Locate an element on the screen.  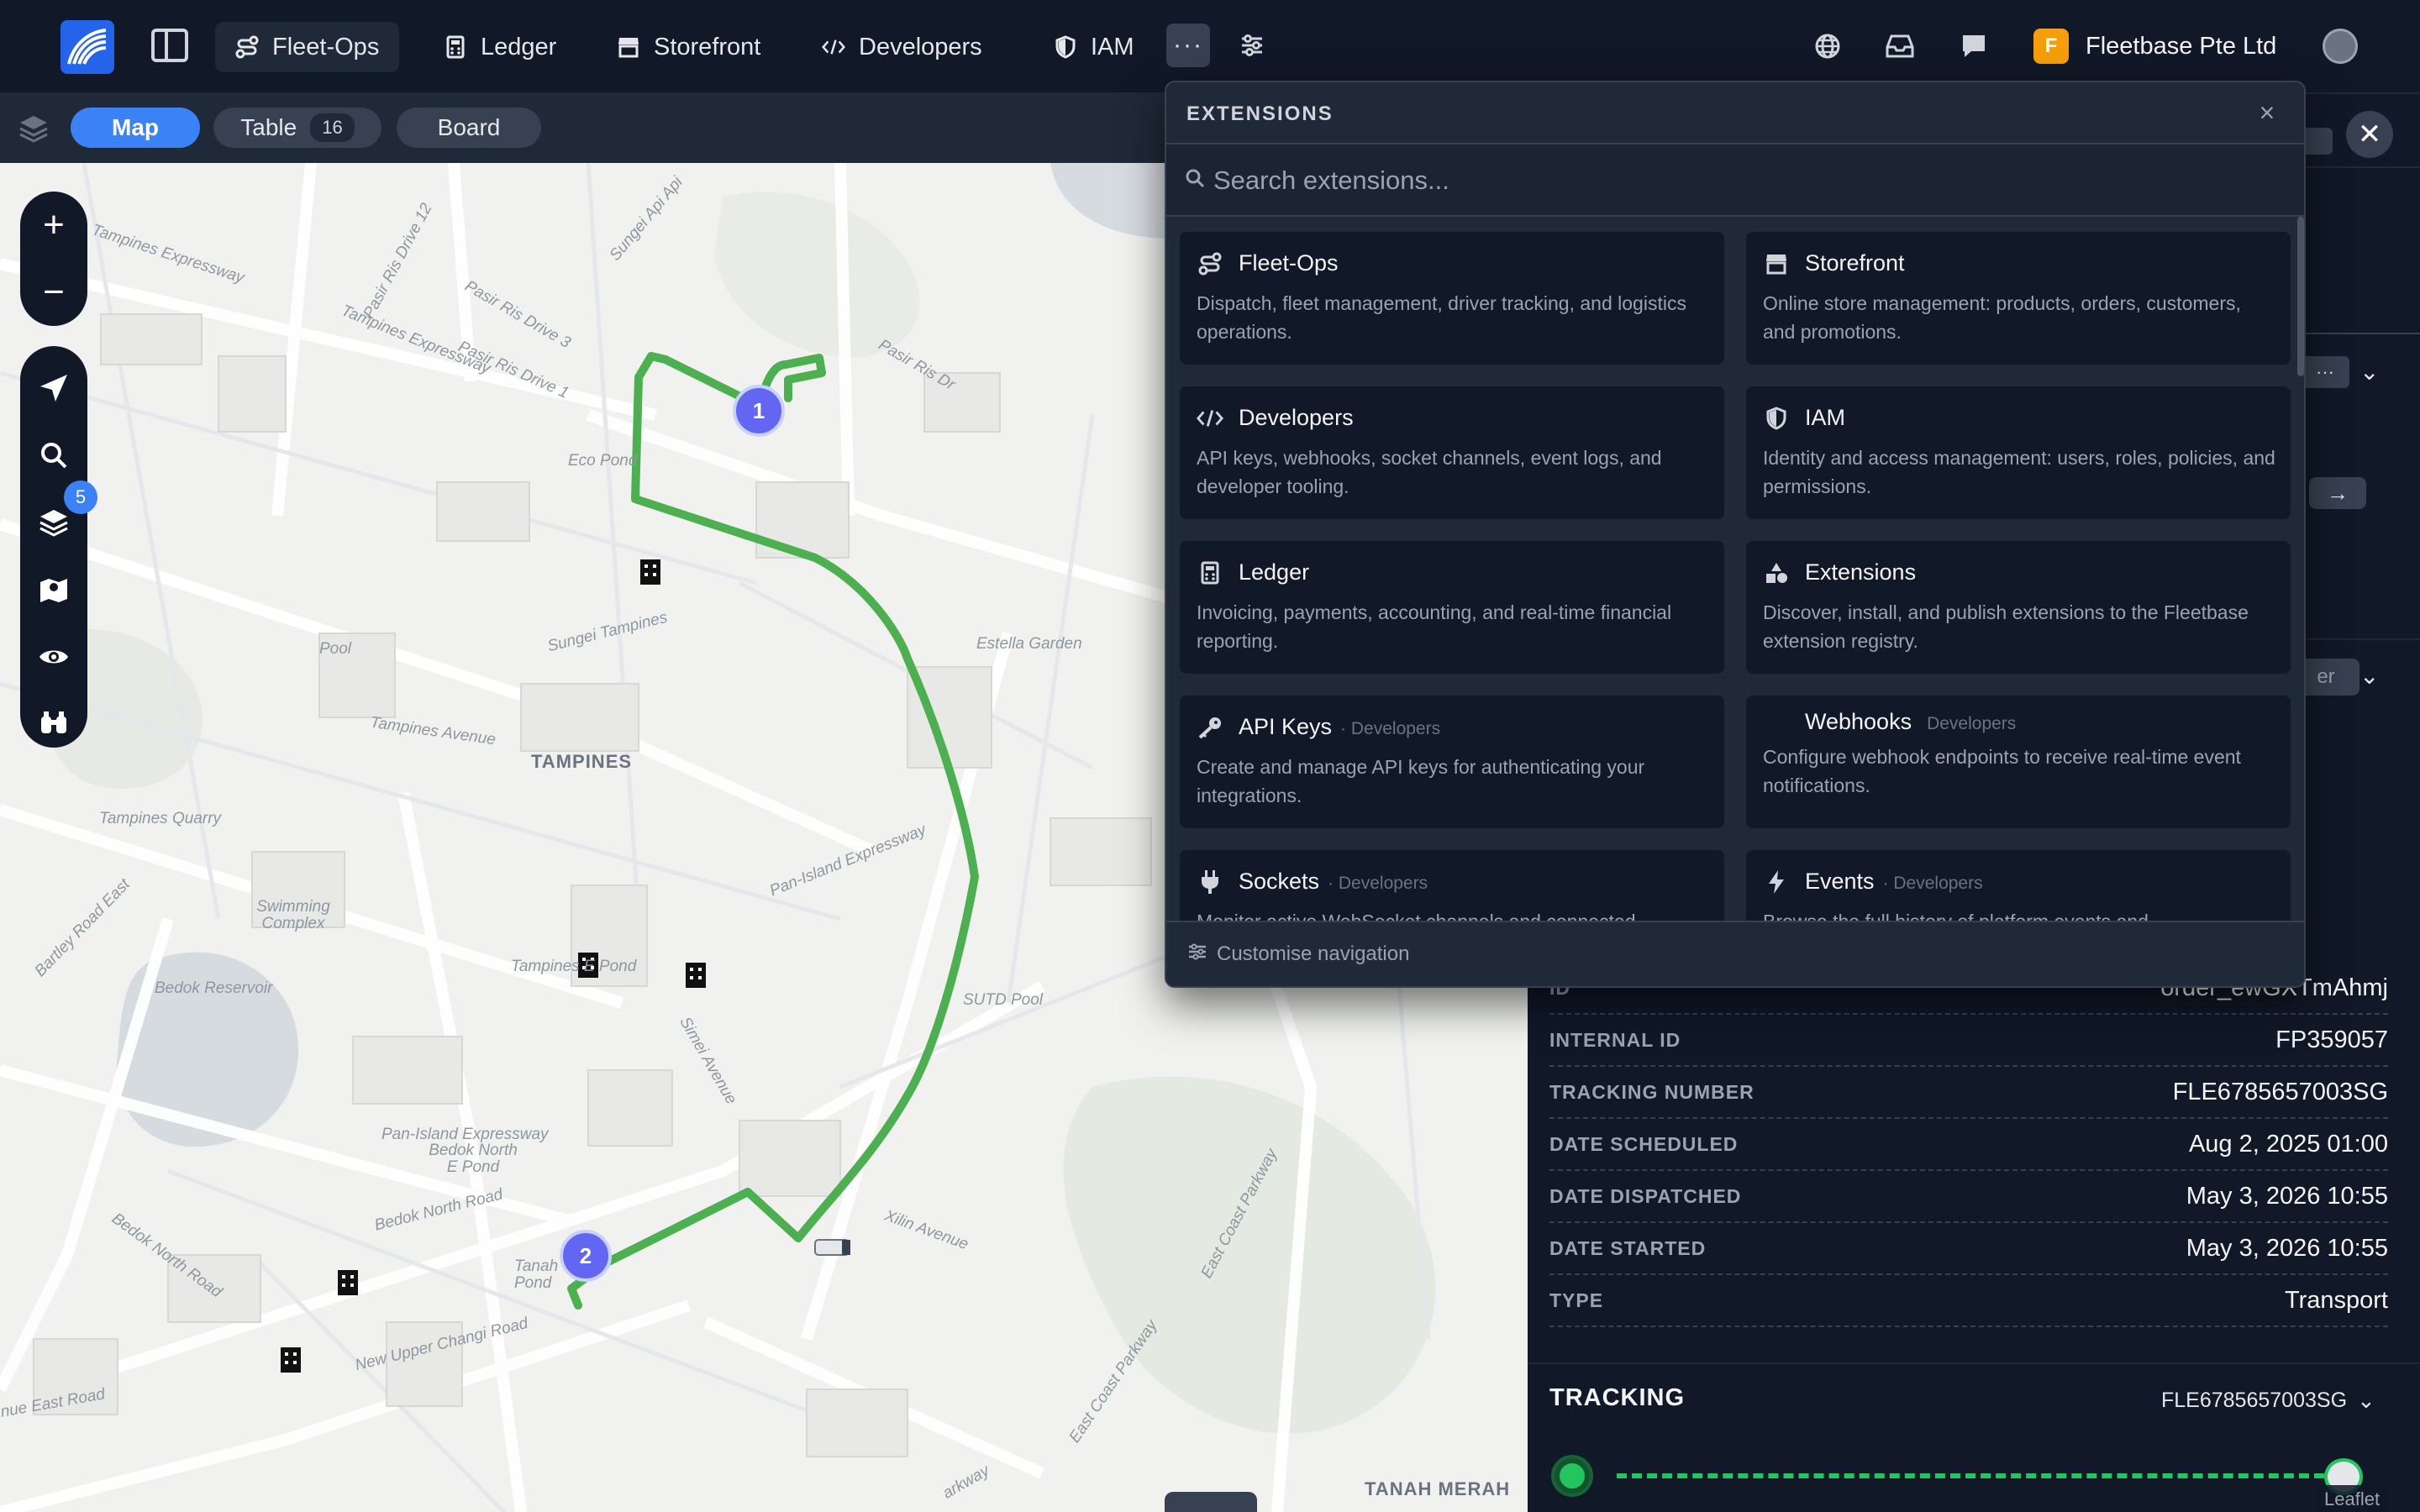
route-stop-marker: 1 is located at coordinates (759, 411).